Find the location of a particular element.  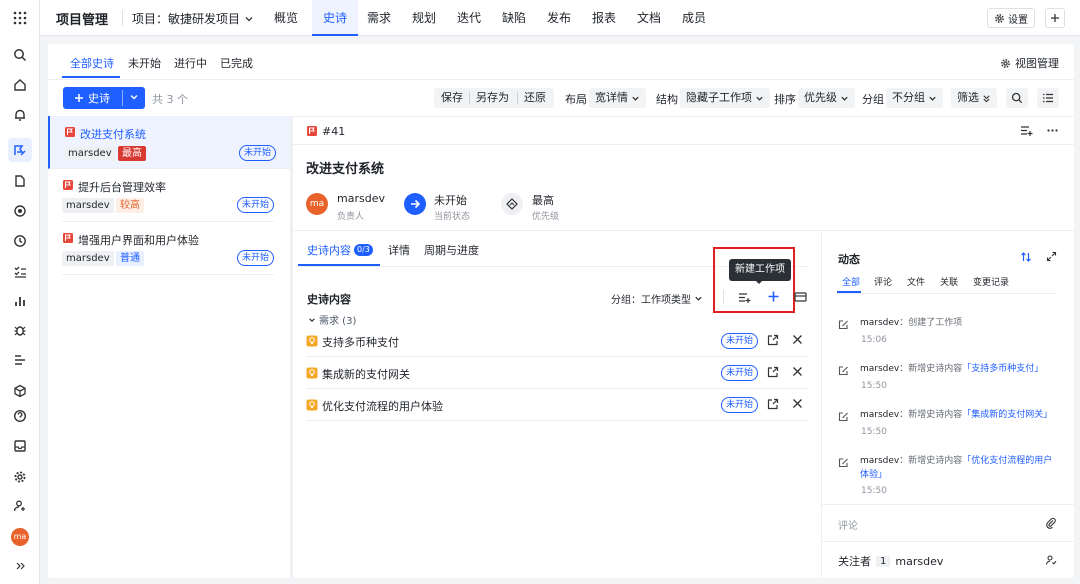

sort-select: 优先级 is located at coordinates (826, 98).